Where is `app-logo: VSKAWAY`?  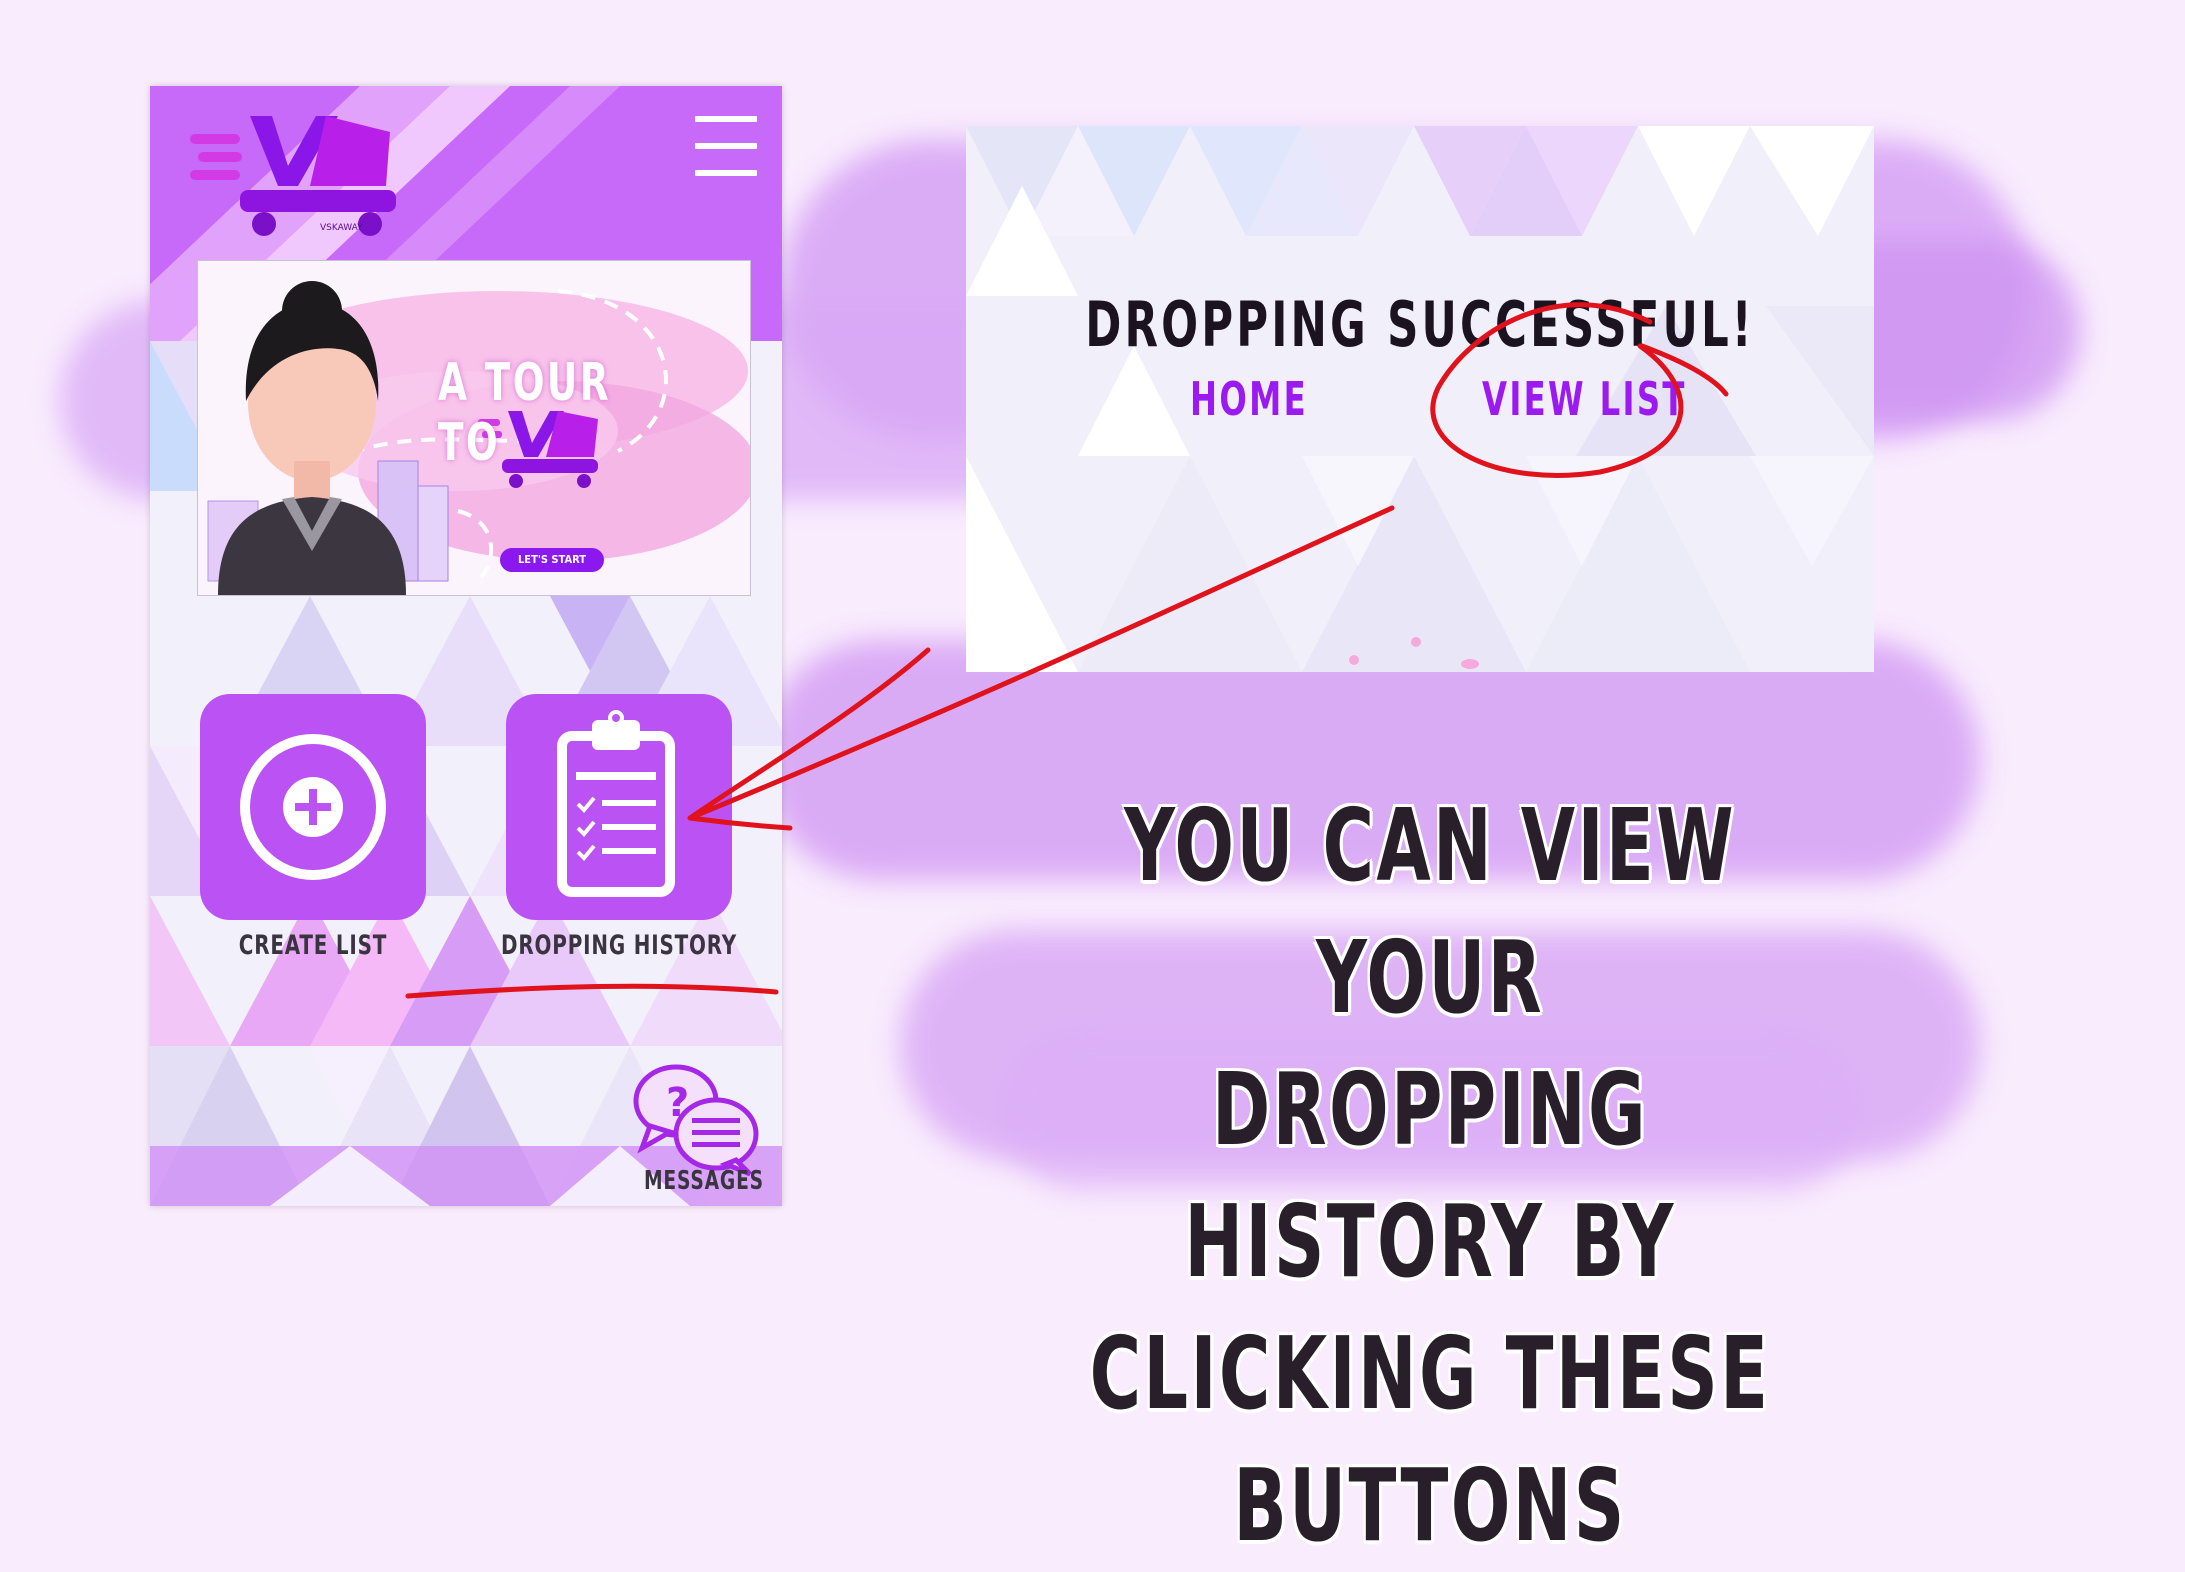
app-logo: VSKAWAY is located at coordinates (293, 176).